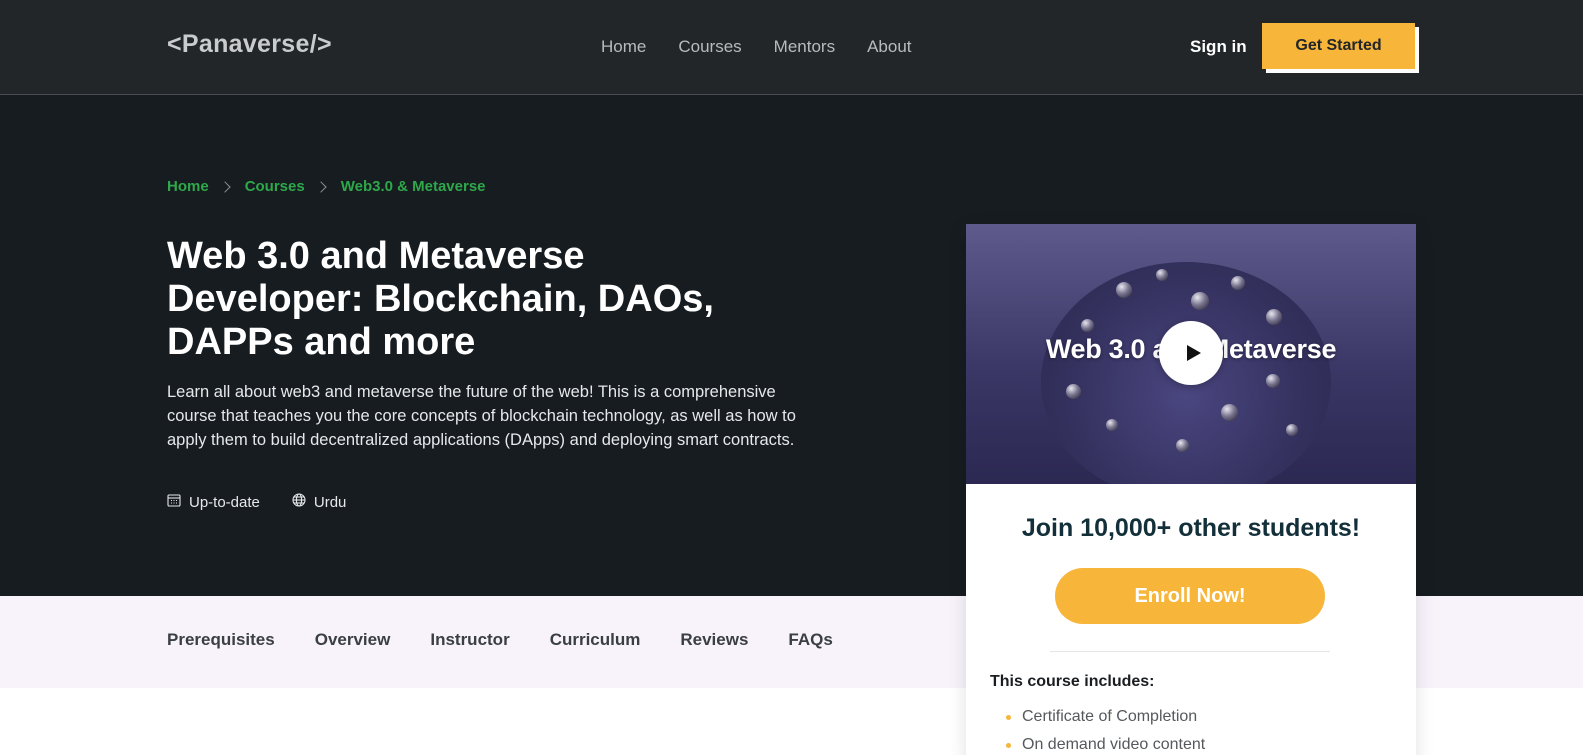 Image resolution: width=1583 pixels, height=755 pixels. I want to click on meta-language-label: Urdu, so click(330, 502).